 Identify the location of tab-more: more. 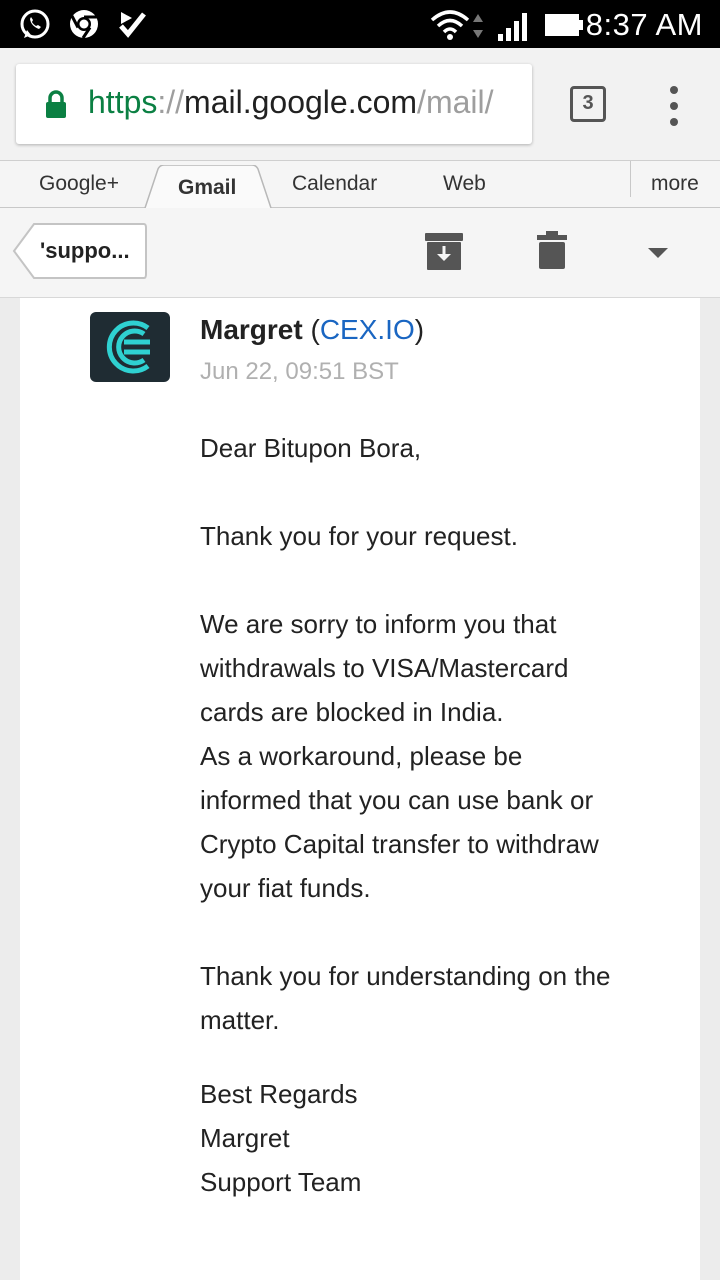
(675, 184).